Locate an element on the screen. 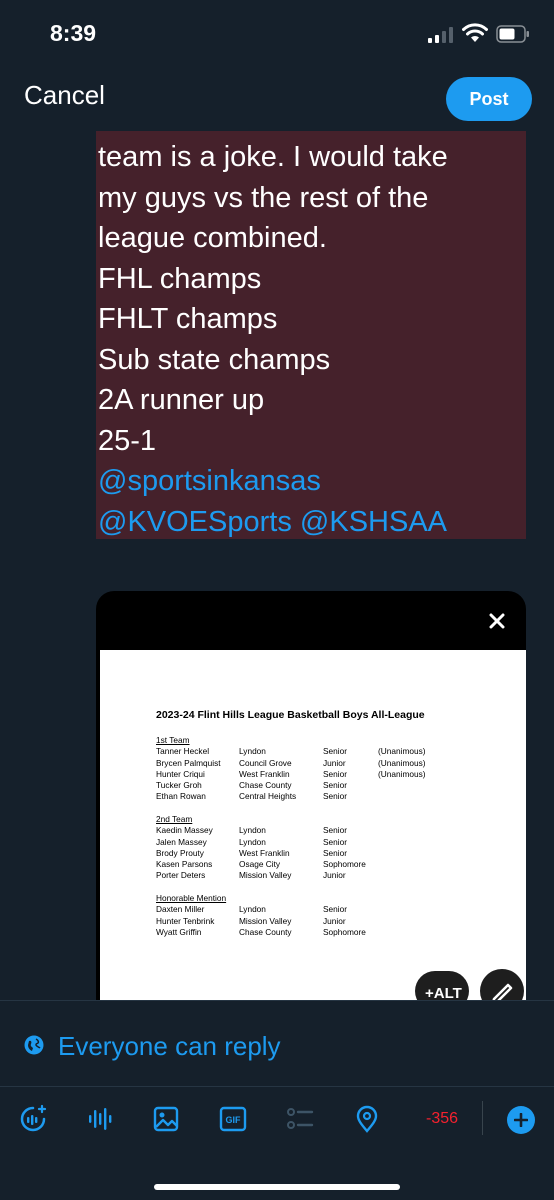 Image resolution: width=554 pixels, height=1200 pixels. voice-icon is located at coordinates (100, 1119).